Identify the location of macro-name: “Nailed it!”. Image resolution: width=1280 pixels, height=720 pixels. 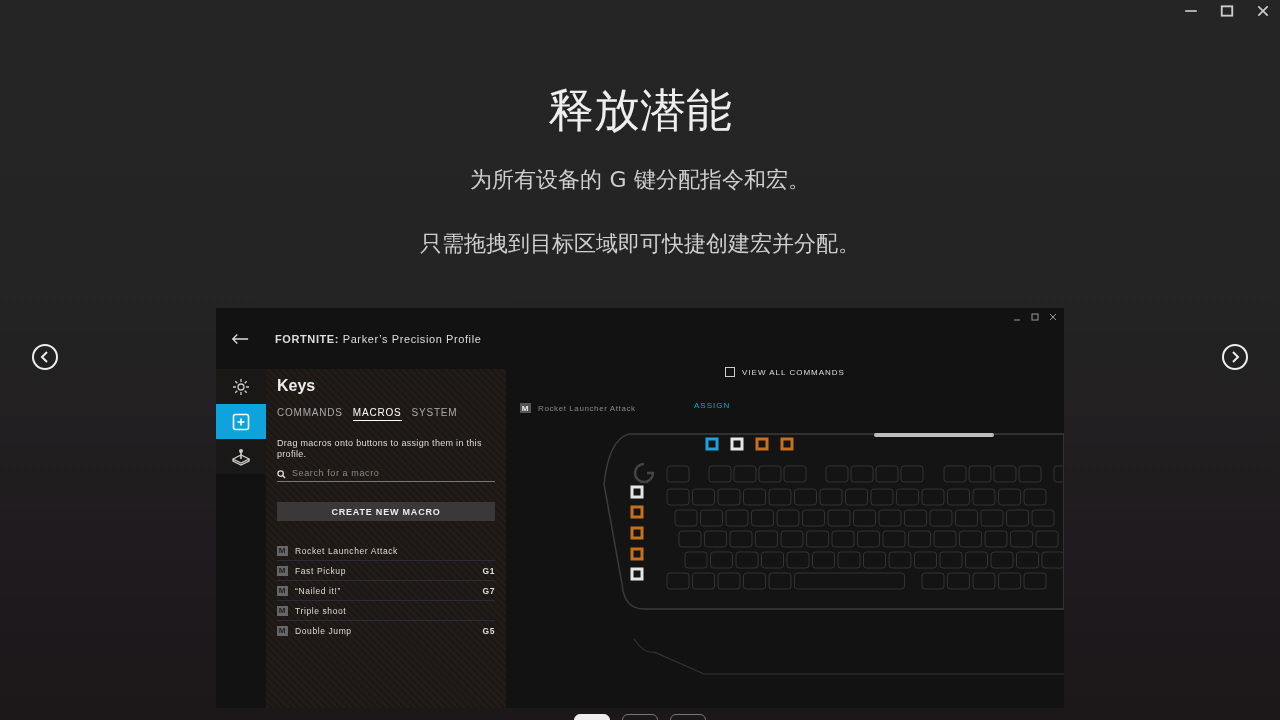
(318, 590).